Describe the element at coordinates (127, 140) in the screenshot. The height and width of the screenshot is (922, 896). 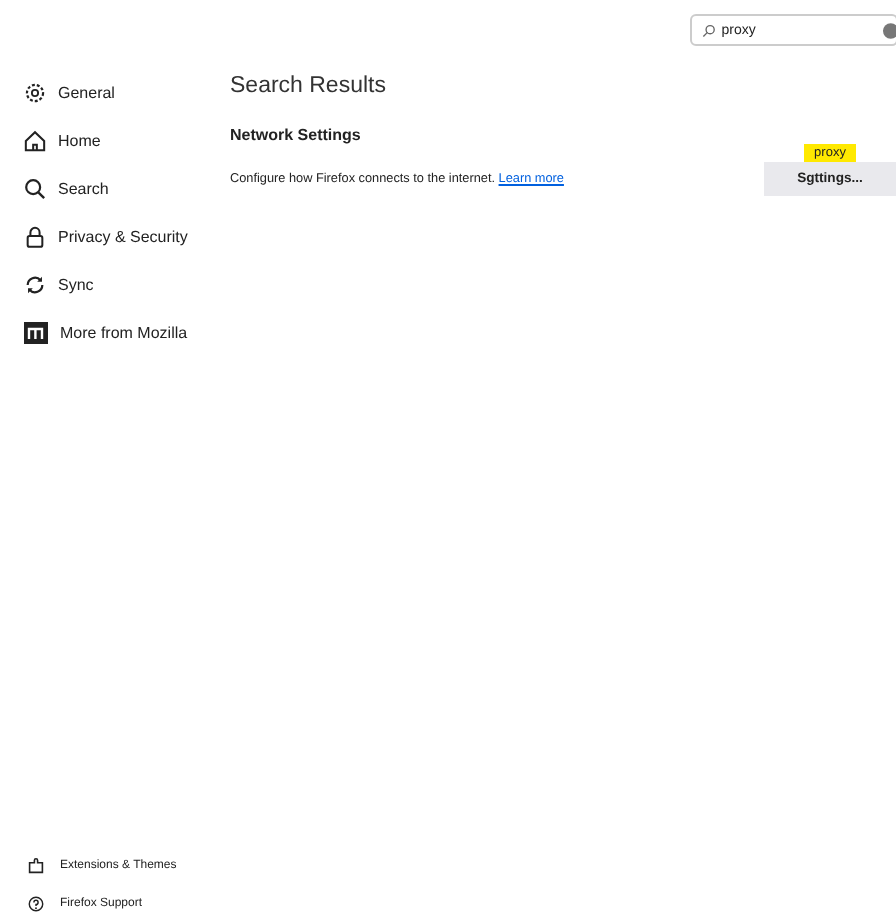
I see `sidebar-item: Home` at that location.